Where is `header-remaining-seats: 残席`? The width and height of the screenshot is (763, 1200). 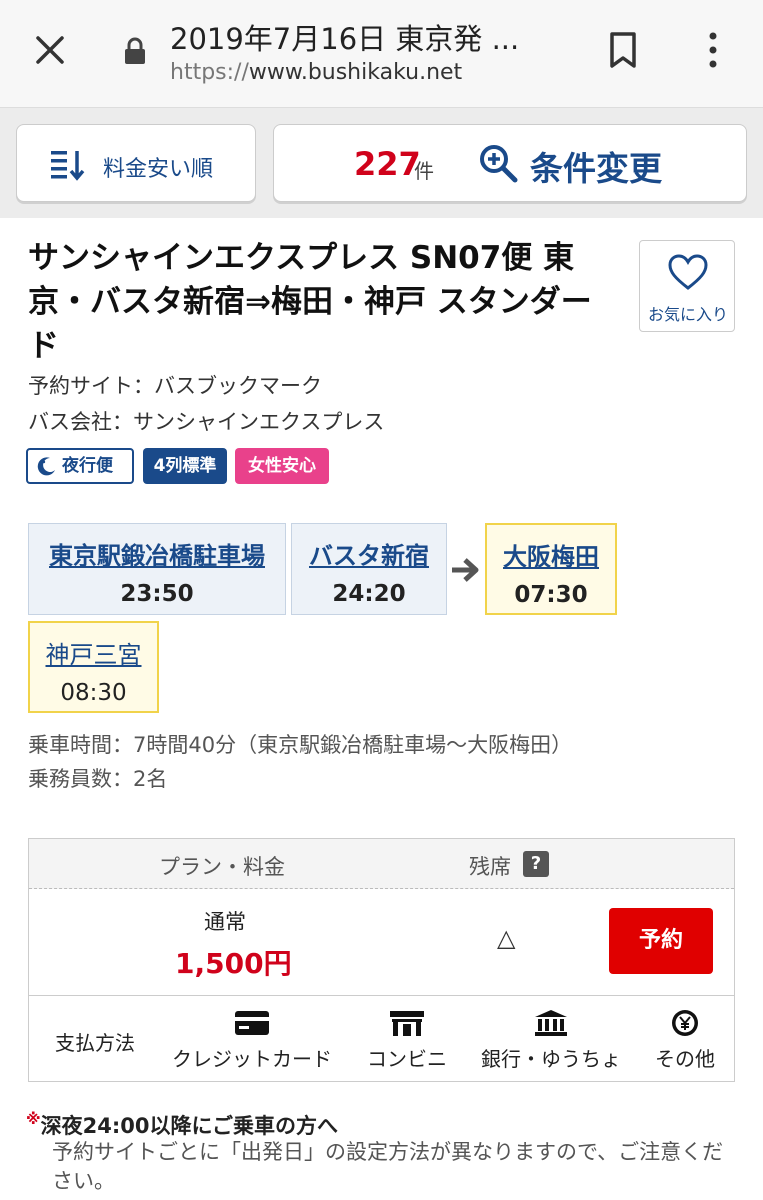 header-remaining-seats: 残席 is located at coordinates (490, 867).